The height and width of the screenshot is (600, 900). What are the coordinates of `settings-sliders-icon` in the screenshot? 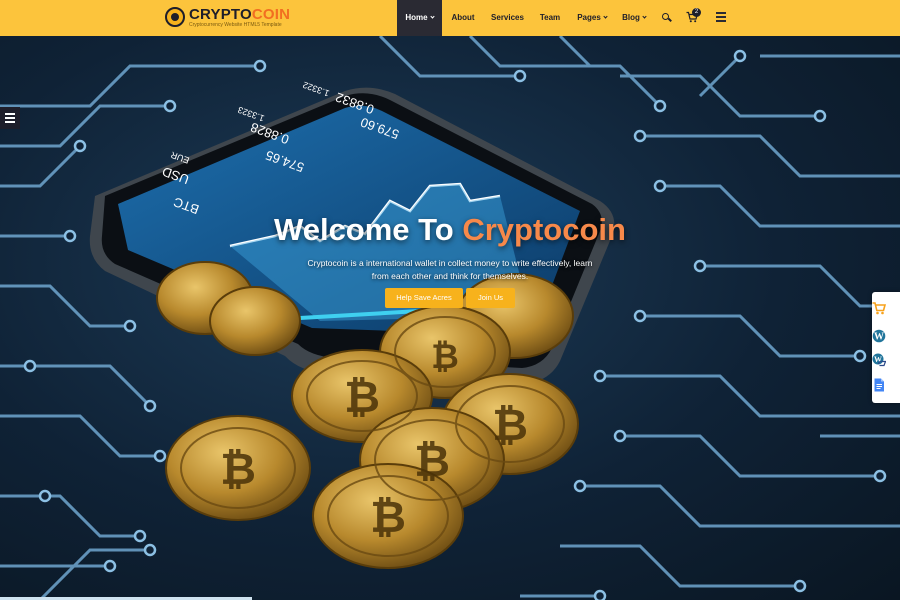 It's located at (10, 118).